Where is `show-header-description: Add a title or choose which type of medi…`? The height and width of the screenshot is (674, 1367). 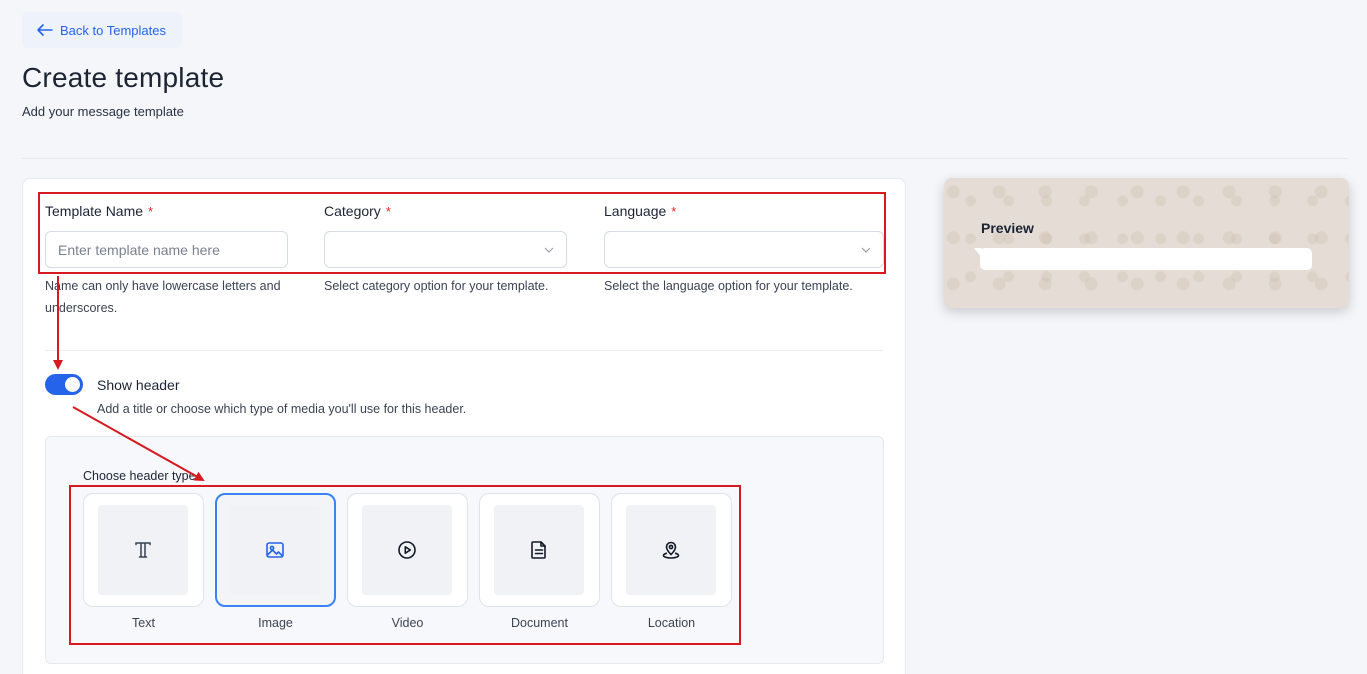 show-header-description: Add a title or choose which type of medi… is located at coordinates (282, 409).